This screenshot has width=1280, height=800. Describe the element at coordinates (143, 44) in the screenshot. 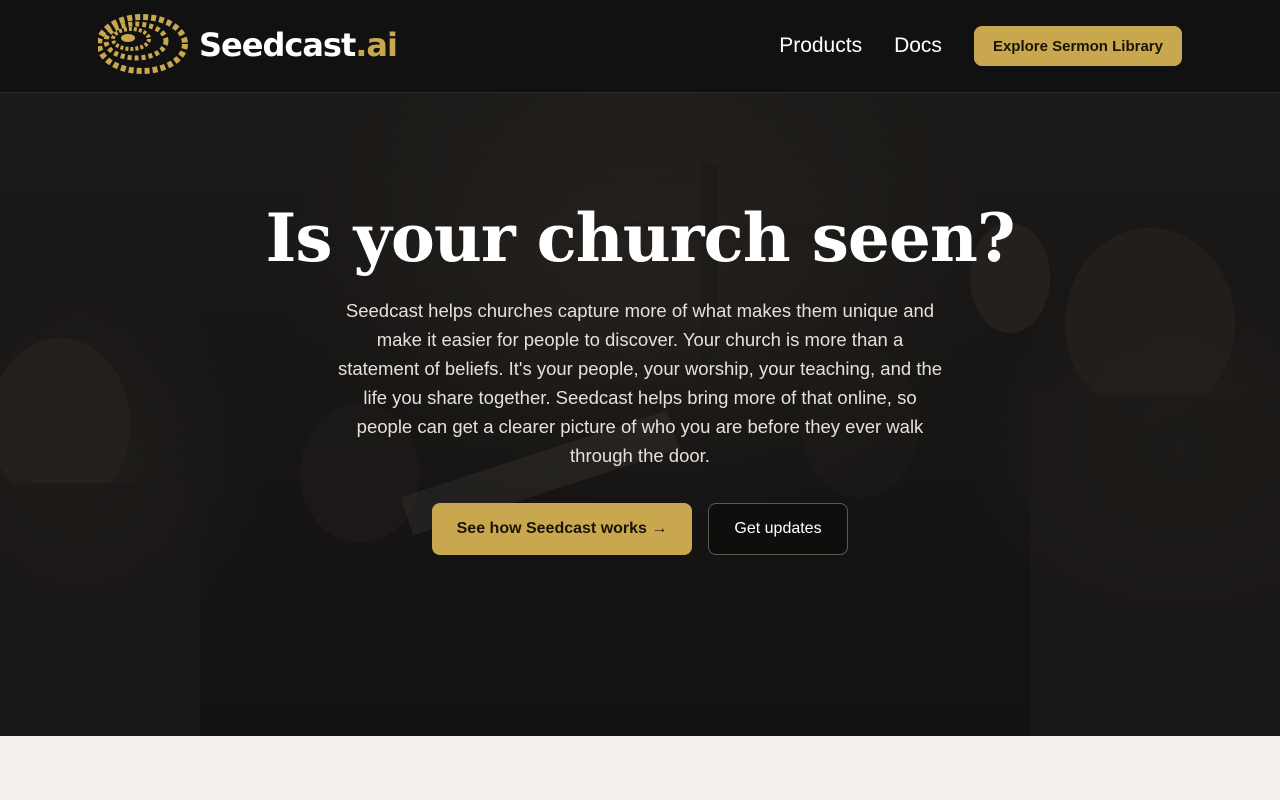

I see `seed-spiral-logo-icon` at that location.